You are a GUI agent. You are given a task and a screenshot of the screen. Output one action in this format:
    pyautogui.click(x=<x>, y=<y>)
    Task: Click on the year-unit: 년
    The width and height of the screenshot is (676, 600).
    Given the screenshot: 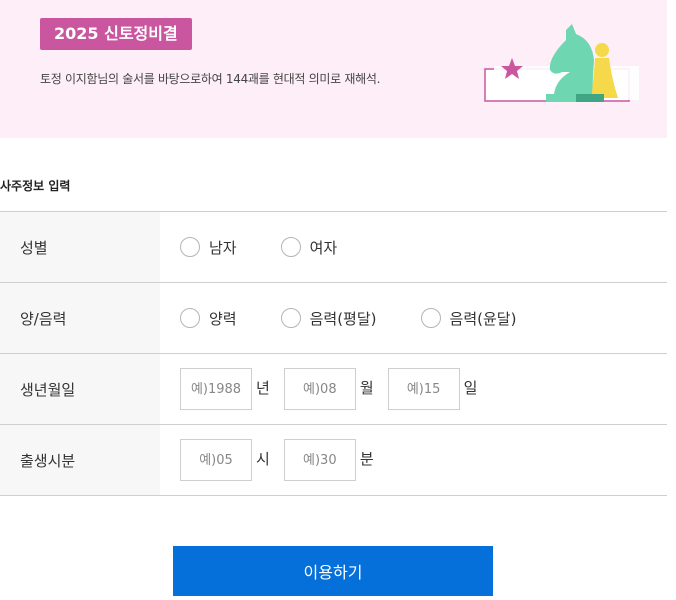 What is the action you would take?
    pyautogui.click(x=263, y=387)
    